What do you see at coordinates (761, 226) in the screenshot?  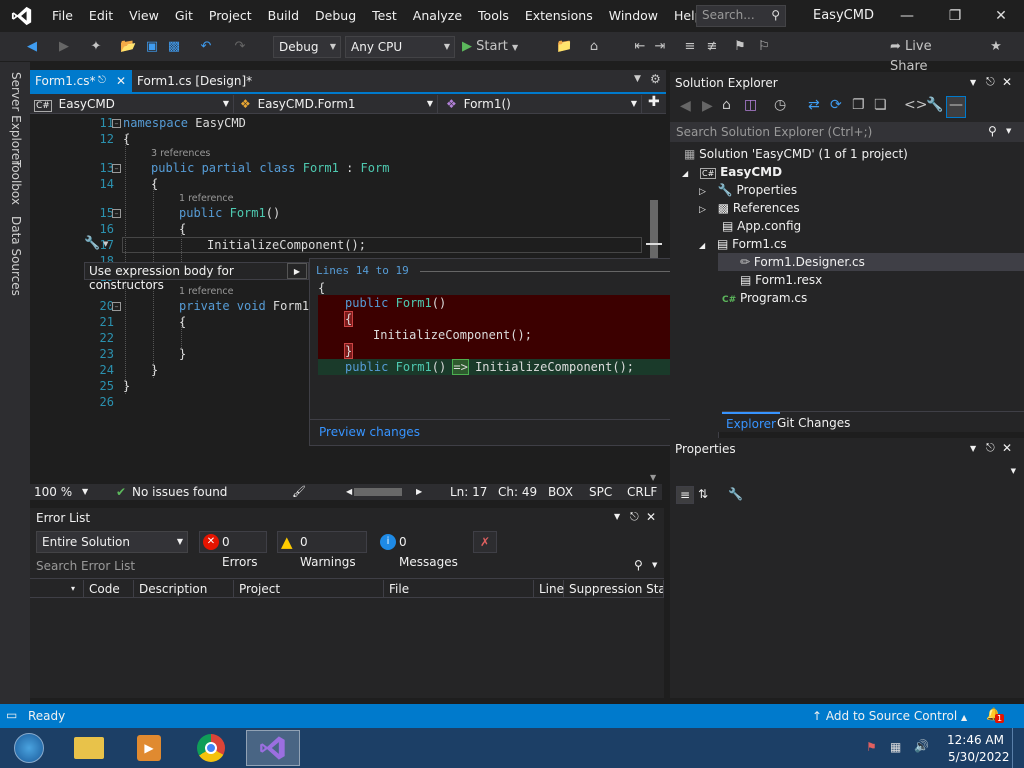 I see `tree-item-app-config: ▤ App.config` at bounding box center [761, 226].